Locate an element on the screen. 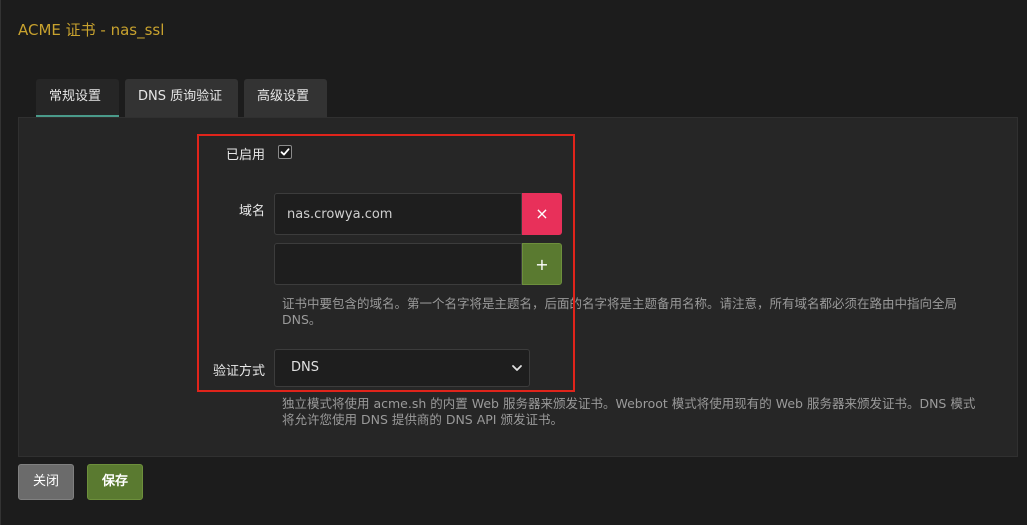 This screenshot has height=525, width=1027. enabled-label: 已启用 is located at coordinates (245, 155).